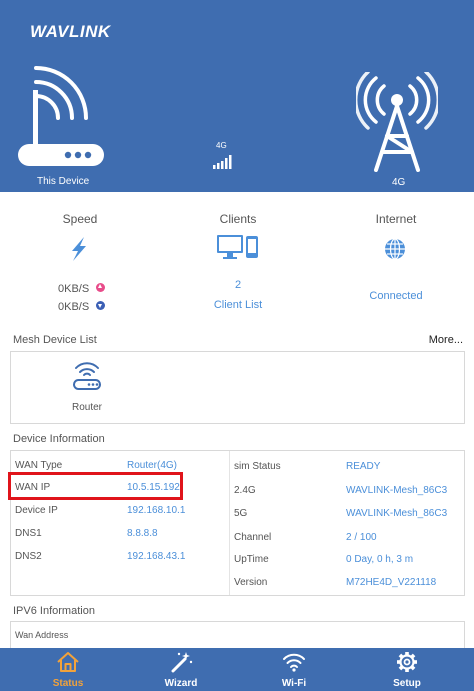 Image resolution: width=474 pixels, height=691 pixels. Describe the element at coordinates (407, 662) in the screenshot. I see `gear-icon` at that location.